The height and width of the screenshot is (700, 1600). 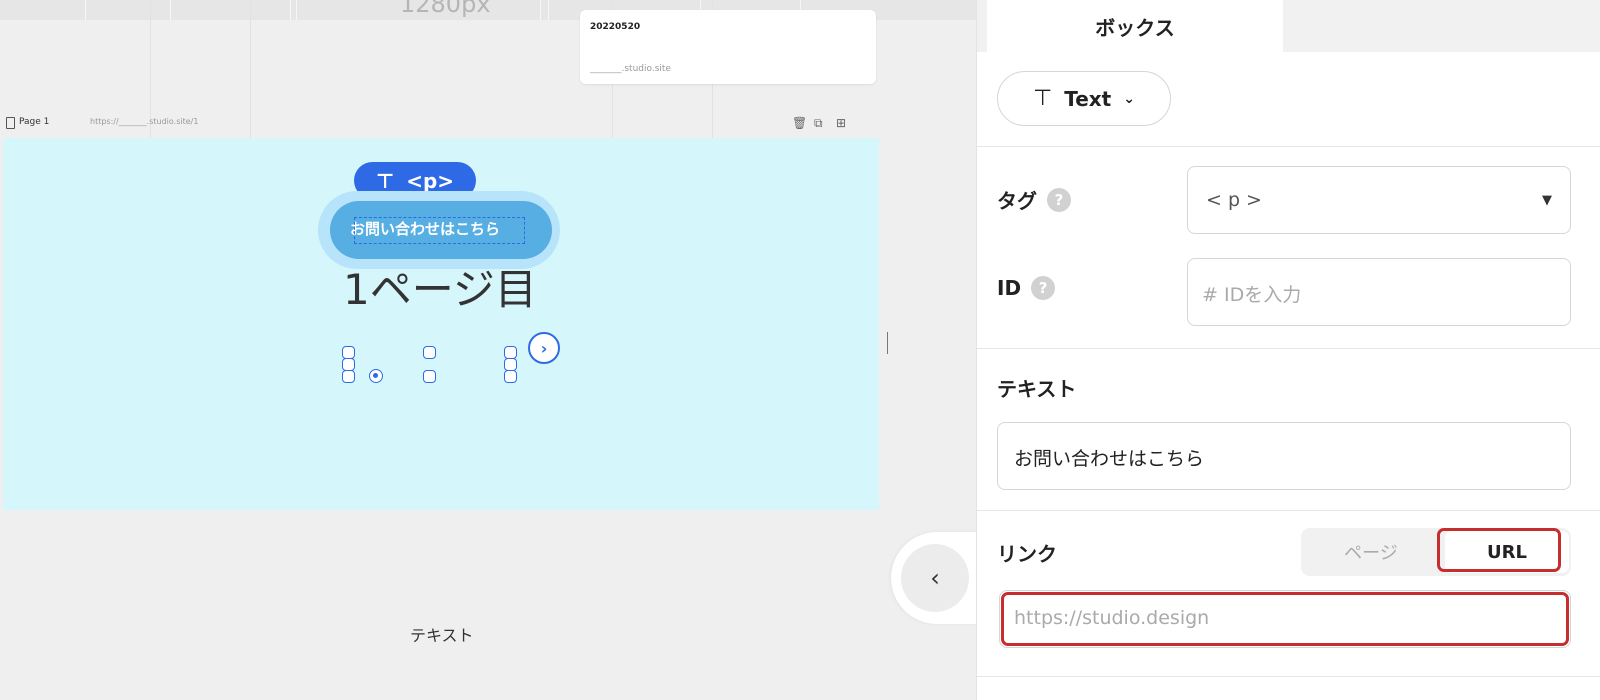 I want to click on rotate-handle-icon, so click(x=376, y=376).